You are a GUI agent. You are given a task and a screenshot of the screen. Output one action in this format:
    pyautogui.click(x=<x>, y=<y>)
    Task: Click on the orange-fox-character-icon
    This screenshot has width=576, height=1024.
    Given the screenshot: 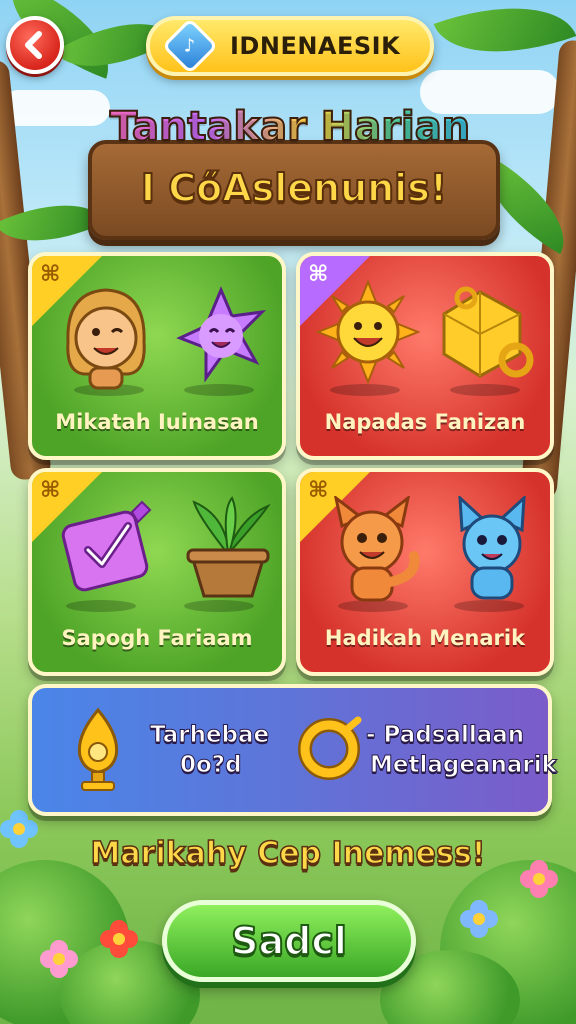 What is the action you would take?
    pyautogui.click(x=377, y=549)
    